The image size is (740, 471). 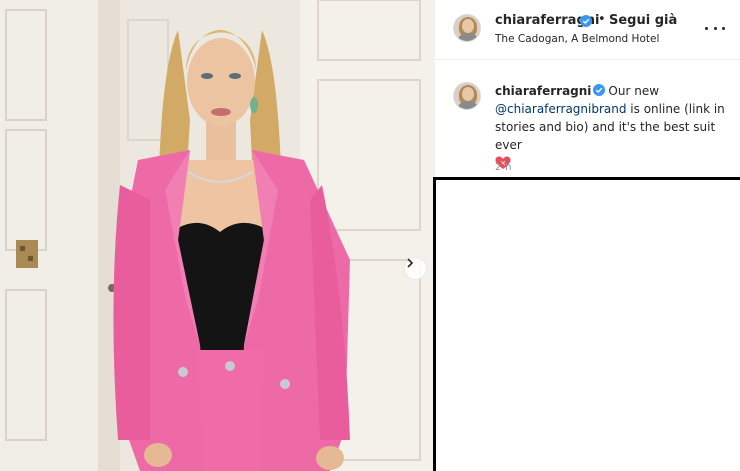 What do you see at coordinates (415, 268) in the screenshot?
I see `next-photo-button` at bounding box center [415, 268].